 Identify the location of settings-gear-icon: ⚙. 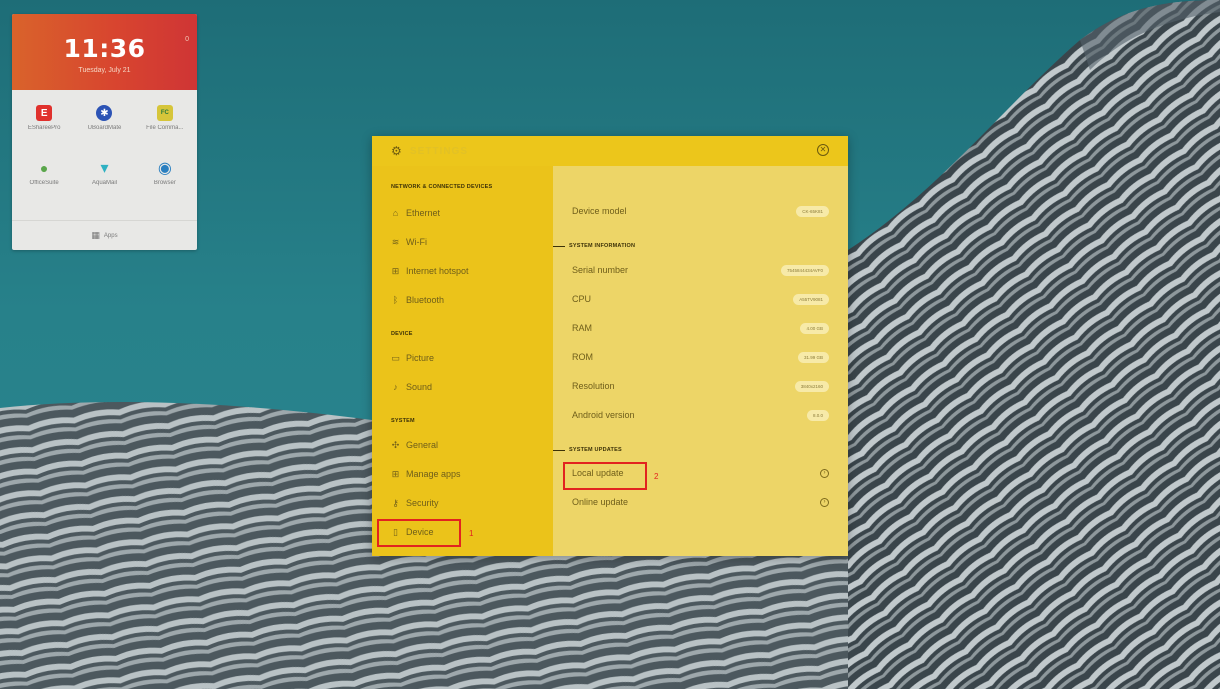
(396, 151).